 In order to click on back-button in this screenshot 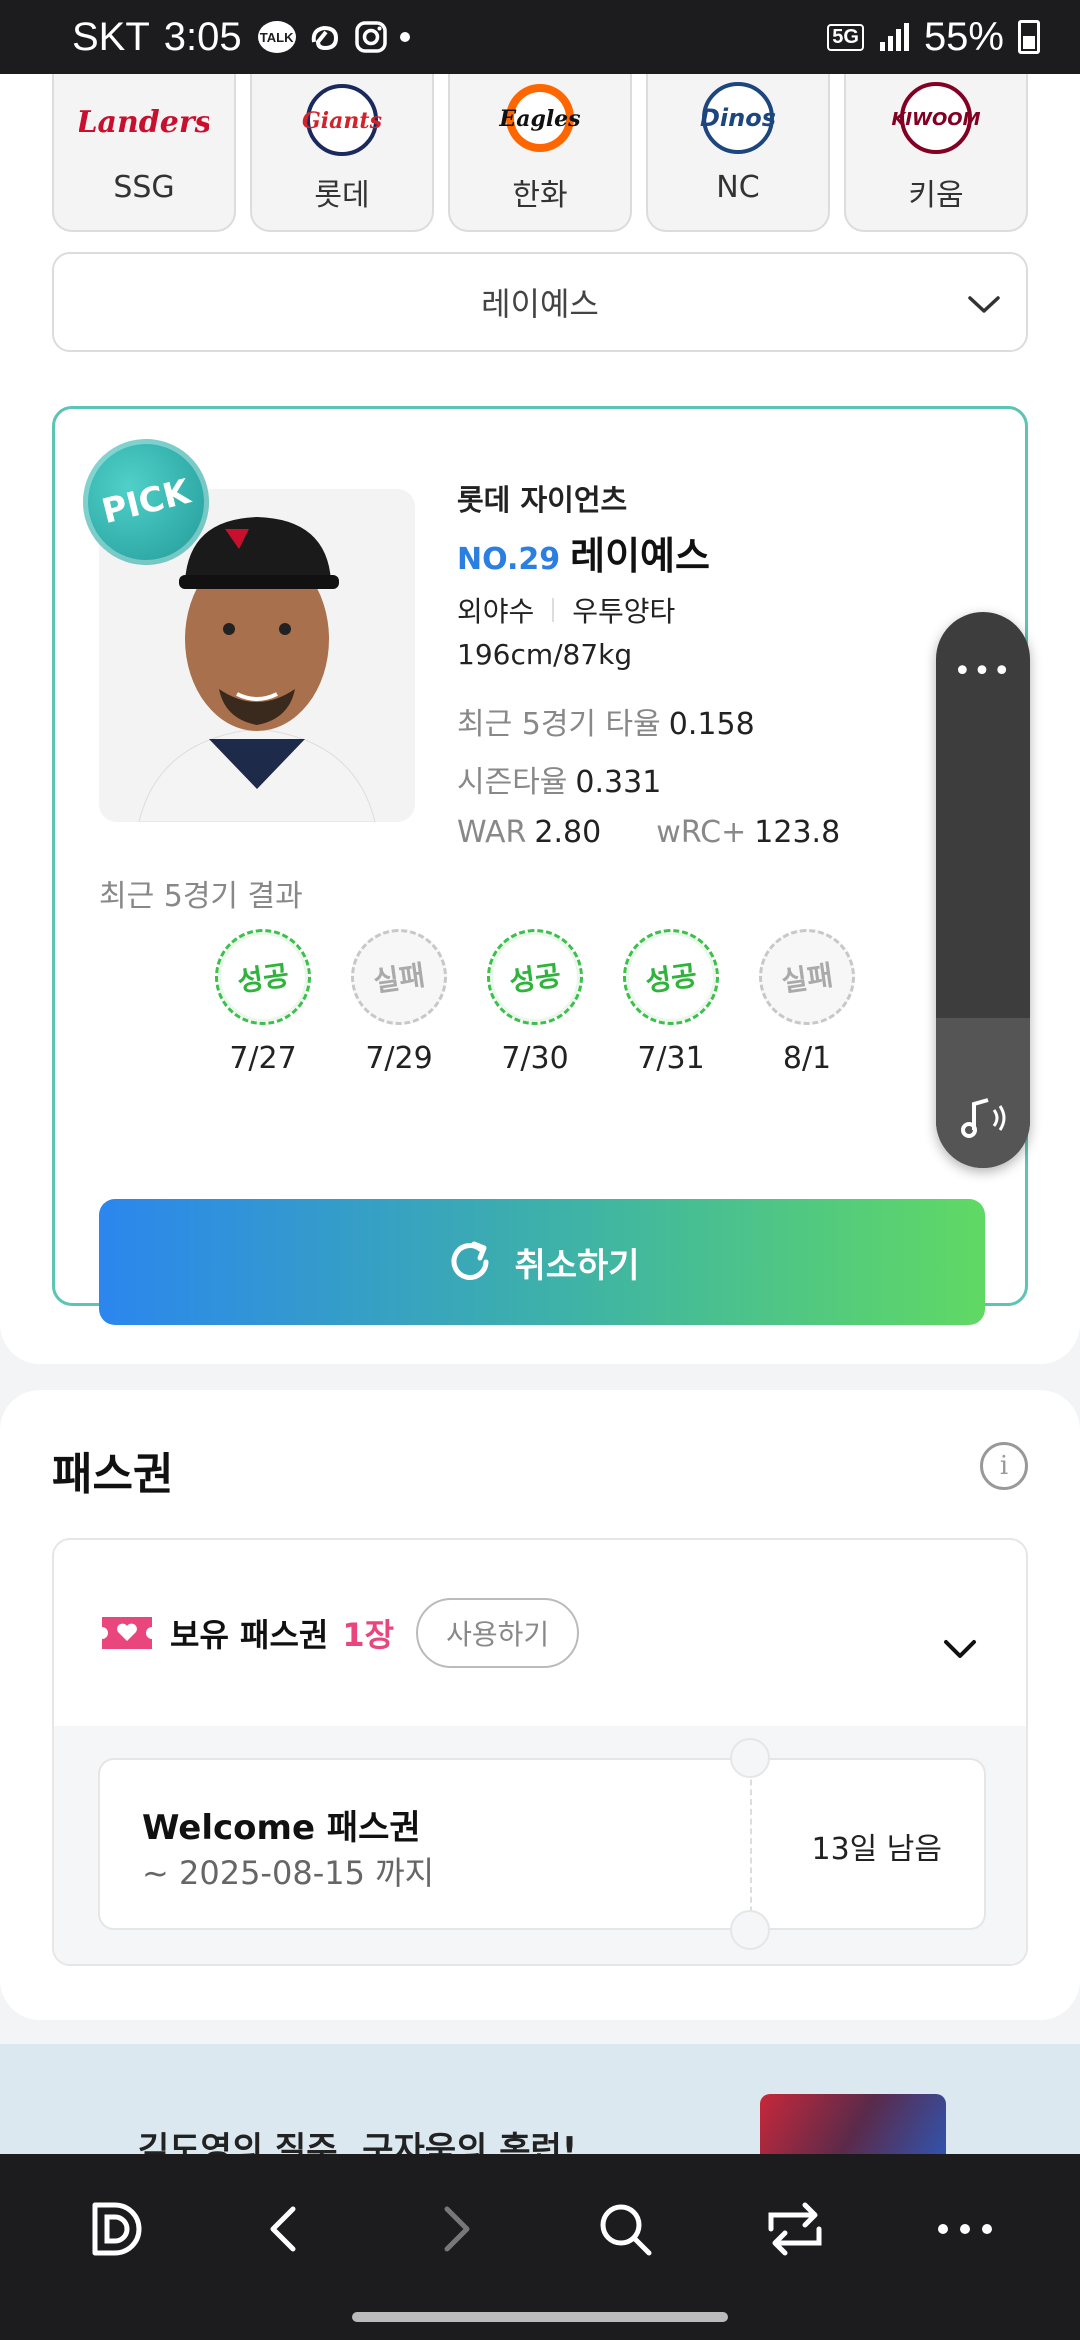, I will do `click(285, 2229)`.